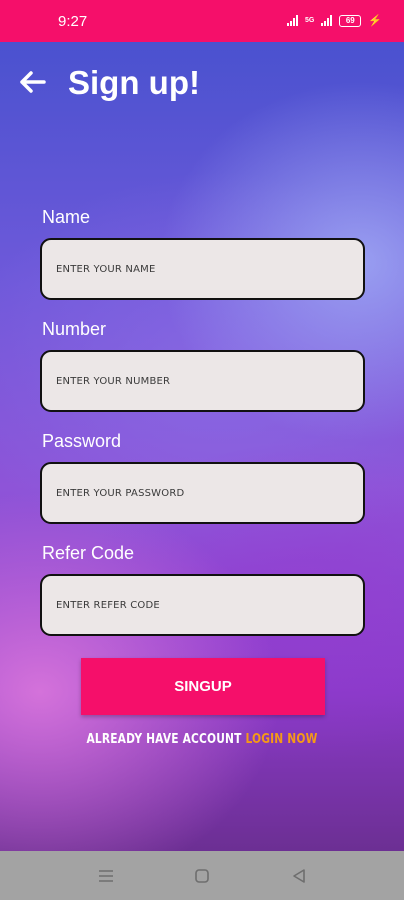 The width and height of the screenshot is (404, 900). Describe the element at coordinates (164, 739) in the screenshot. I see `login-prompt: ALREADY HAVE ACCOUNT` at that location.